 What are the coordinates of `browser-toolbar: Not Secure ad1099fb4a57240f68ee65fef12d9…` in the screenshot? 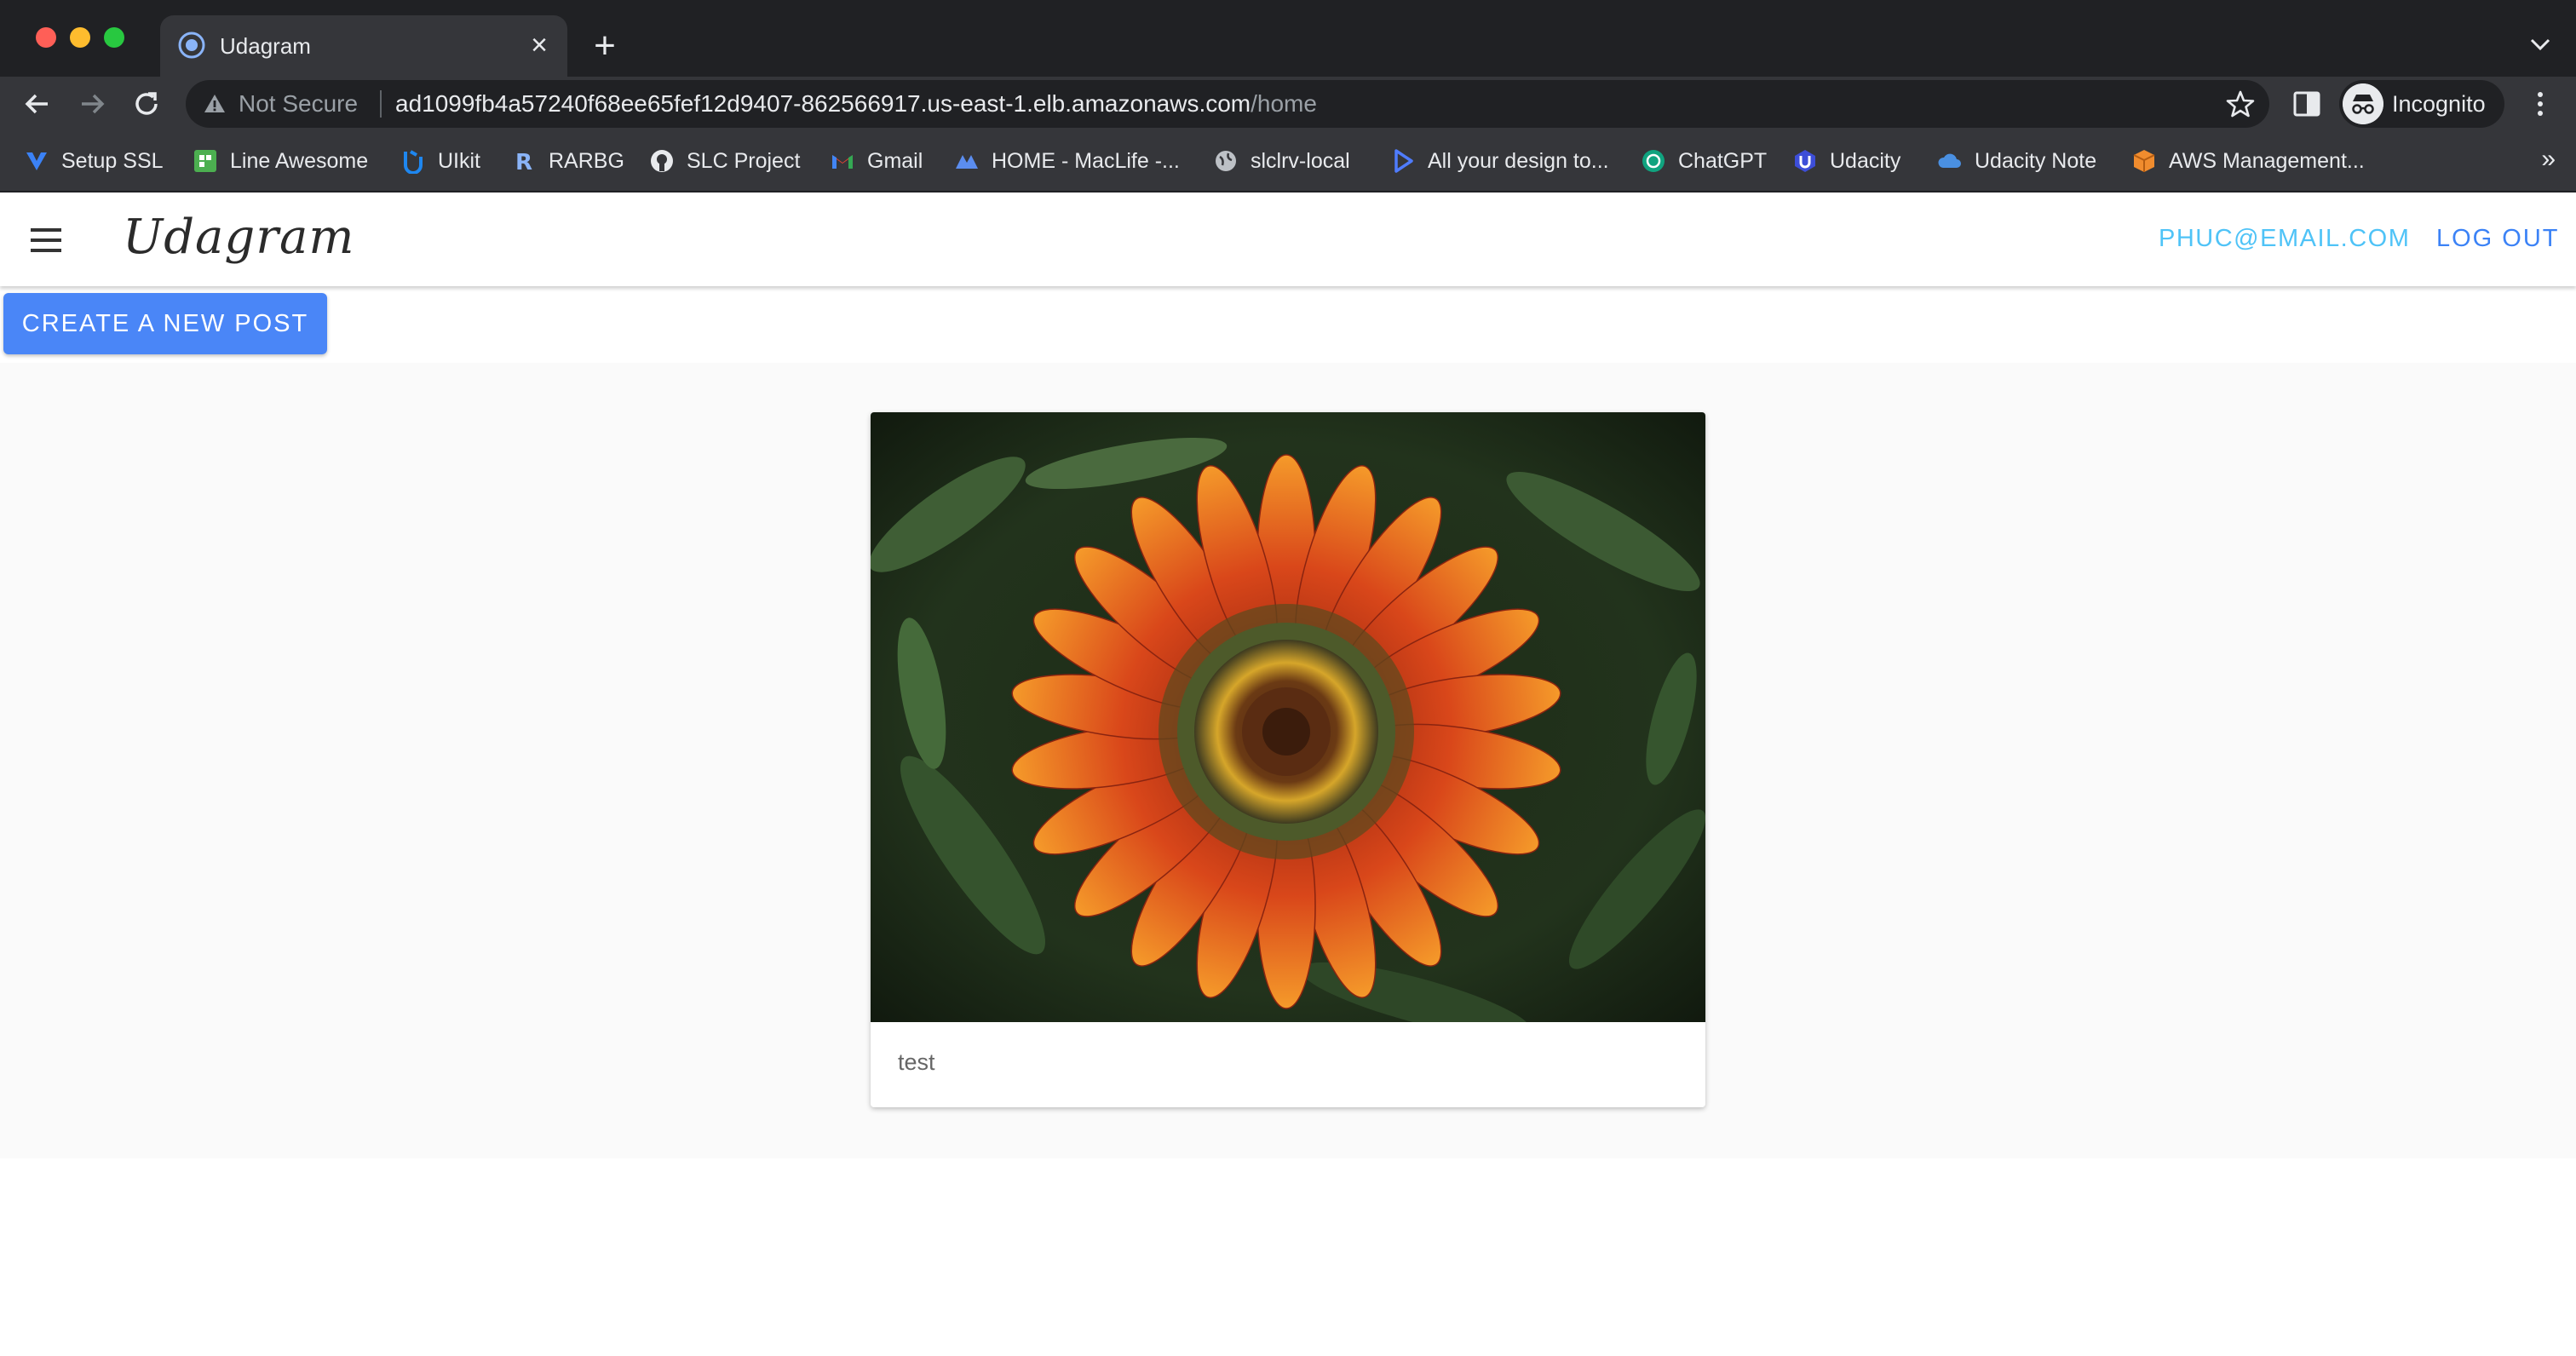 It's located at (1288, 104).